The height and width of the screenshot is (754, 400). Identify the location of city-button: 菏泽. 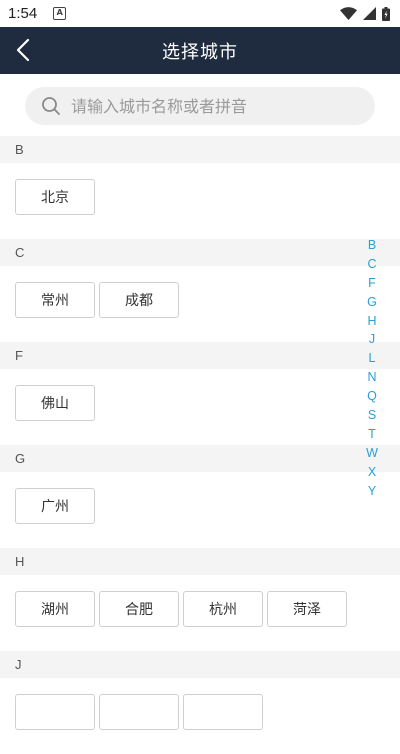
(307, 609).